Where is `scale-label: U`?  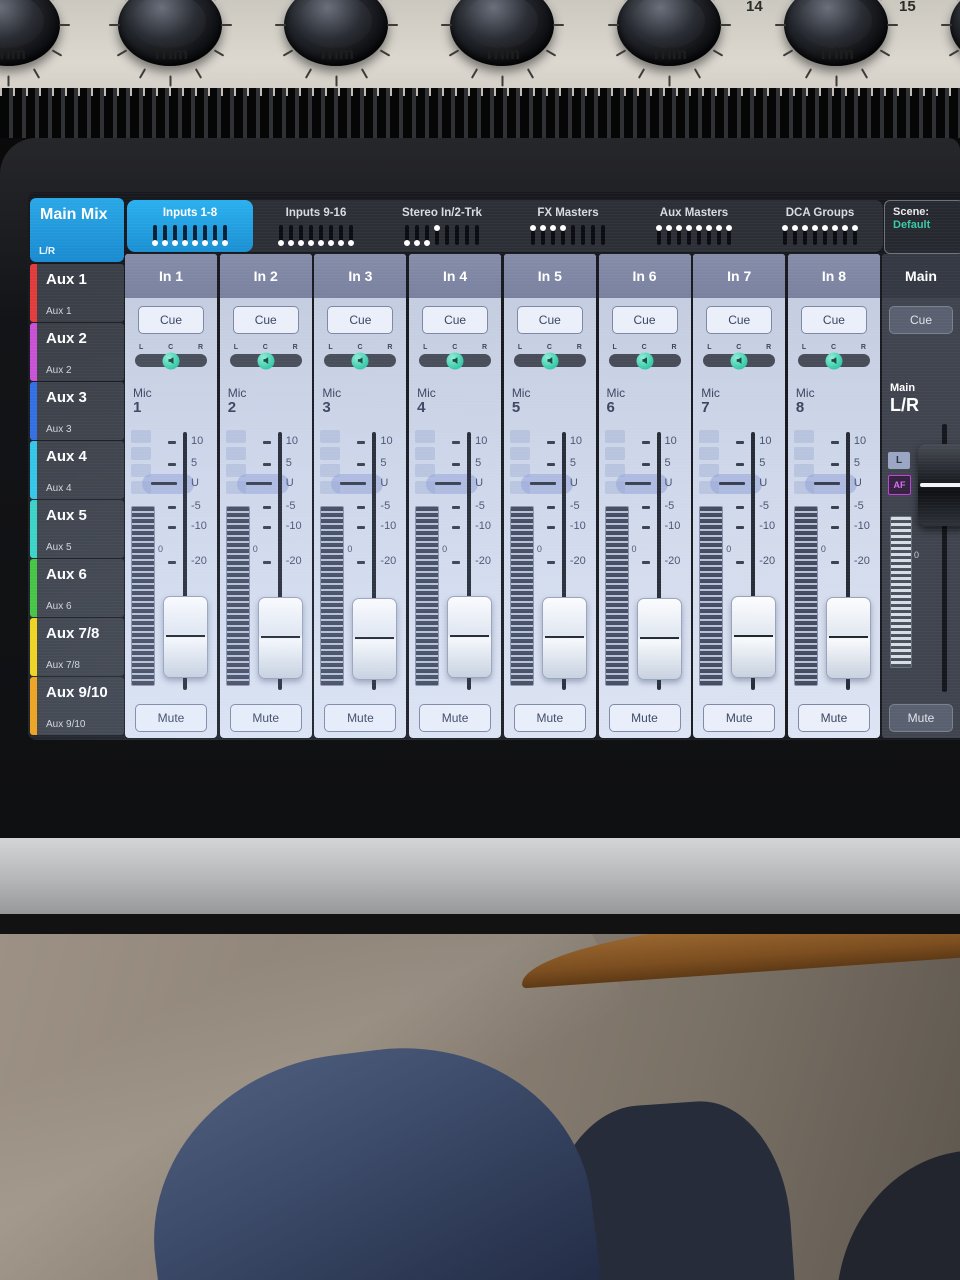
scale-label: U is located at coordinates (289, 483).